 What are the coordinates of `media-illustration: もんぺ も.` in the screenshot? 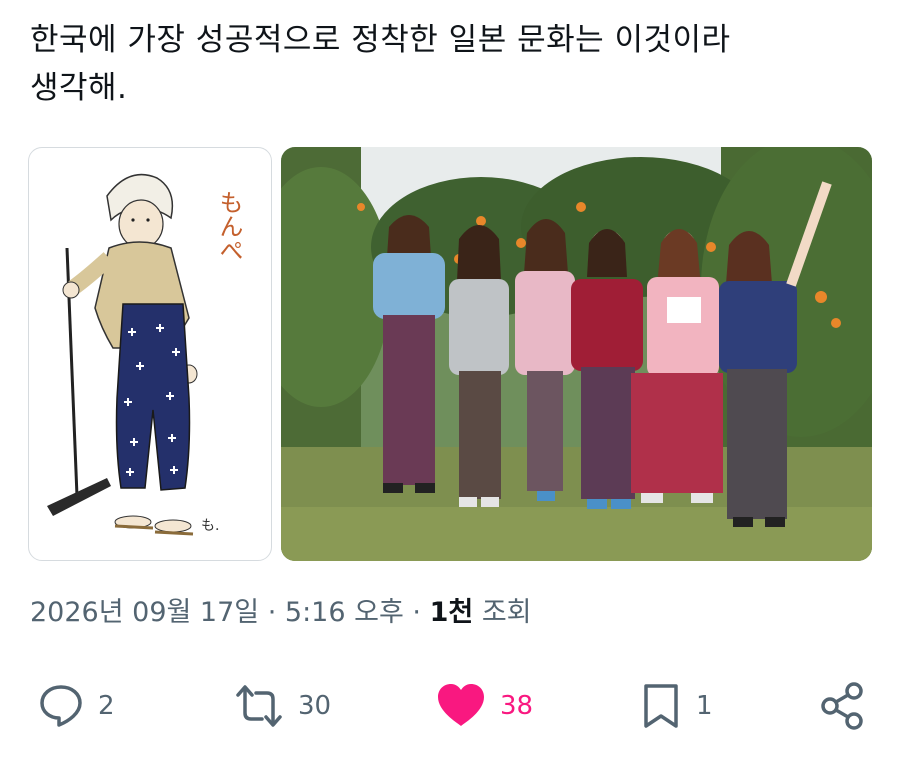 It's located at (150, 354).